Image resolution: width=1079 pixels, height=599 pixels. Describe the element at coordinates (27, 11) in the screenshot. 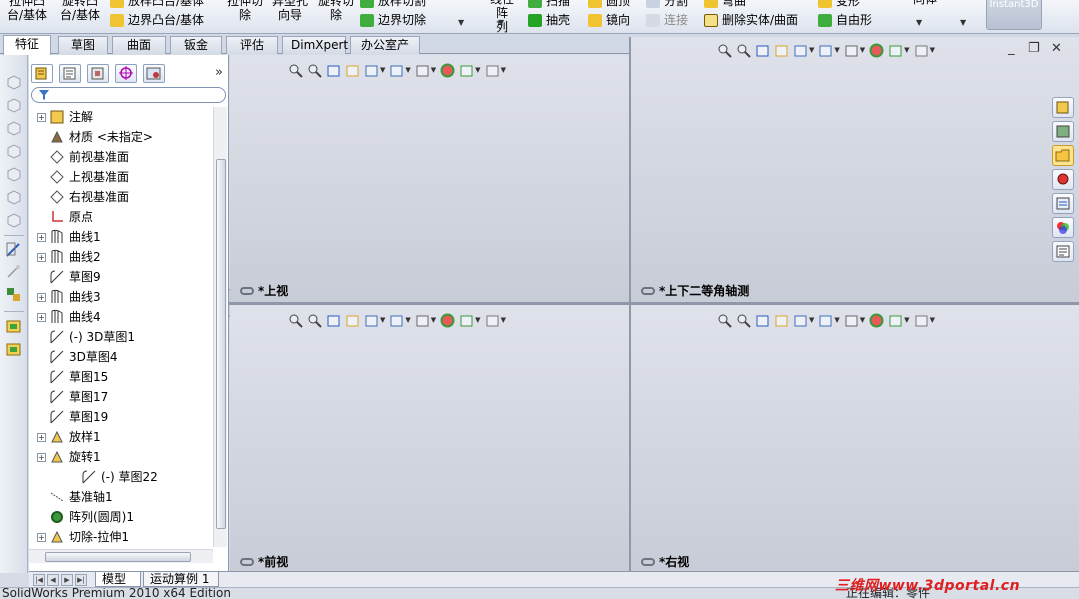

I see `extrude-boss-button: 拉伸凸 台/基体` at that location.